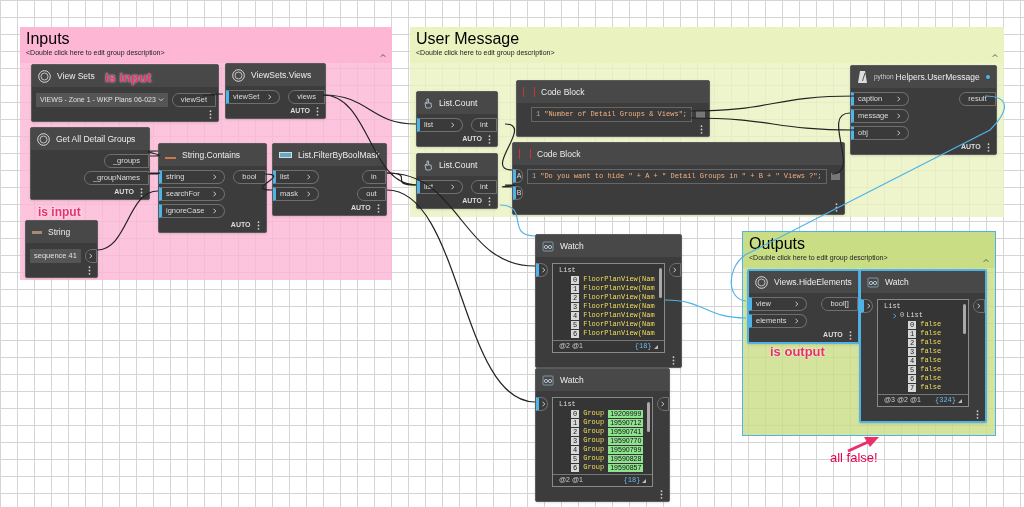 The width and height of the screenshot is (1024, 507). Describe the element at coordinates (37, 232) in the screenshot. I see `text-icon` at that location.